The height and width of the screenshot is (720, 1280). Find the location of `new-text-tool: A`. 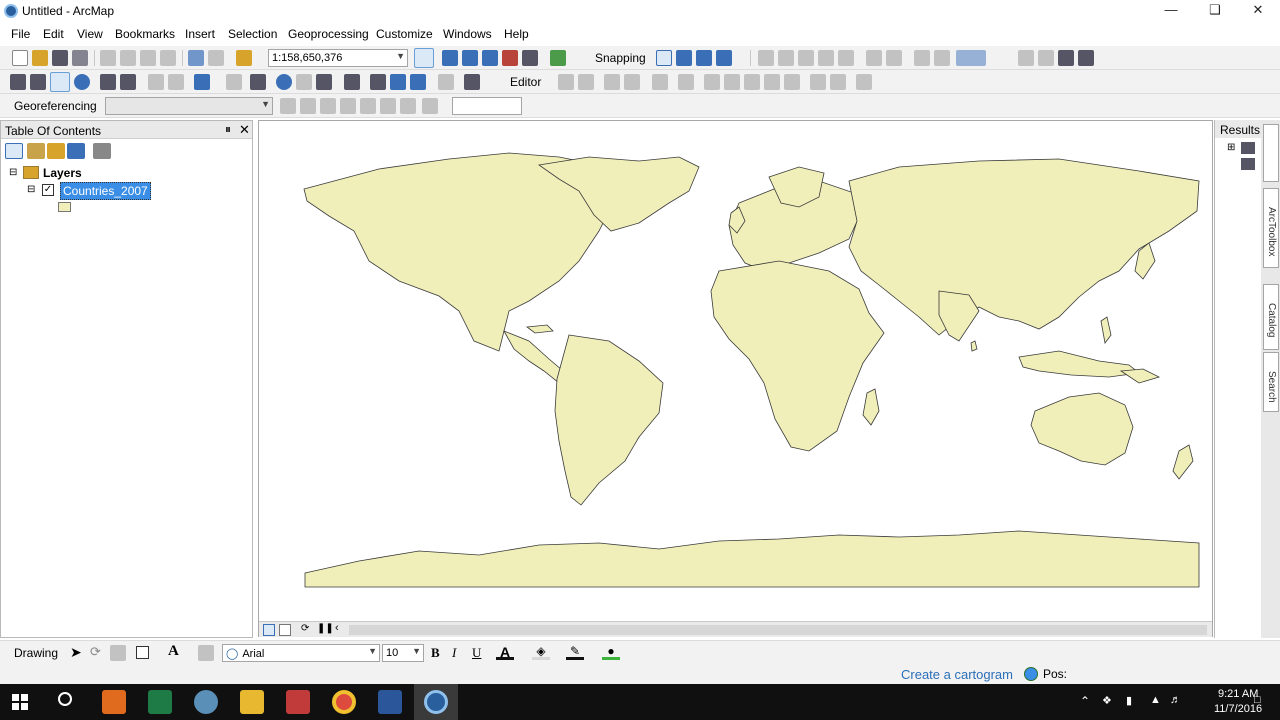

new-text-tool: A is located at coordinates (173, 651).